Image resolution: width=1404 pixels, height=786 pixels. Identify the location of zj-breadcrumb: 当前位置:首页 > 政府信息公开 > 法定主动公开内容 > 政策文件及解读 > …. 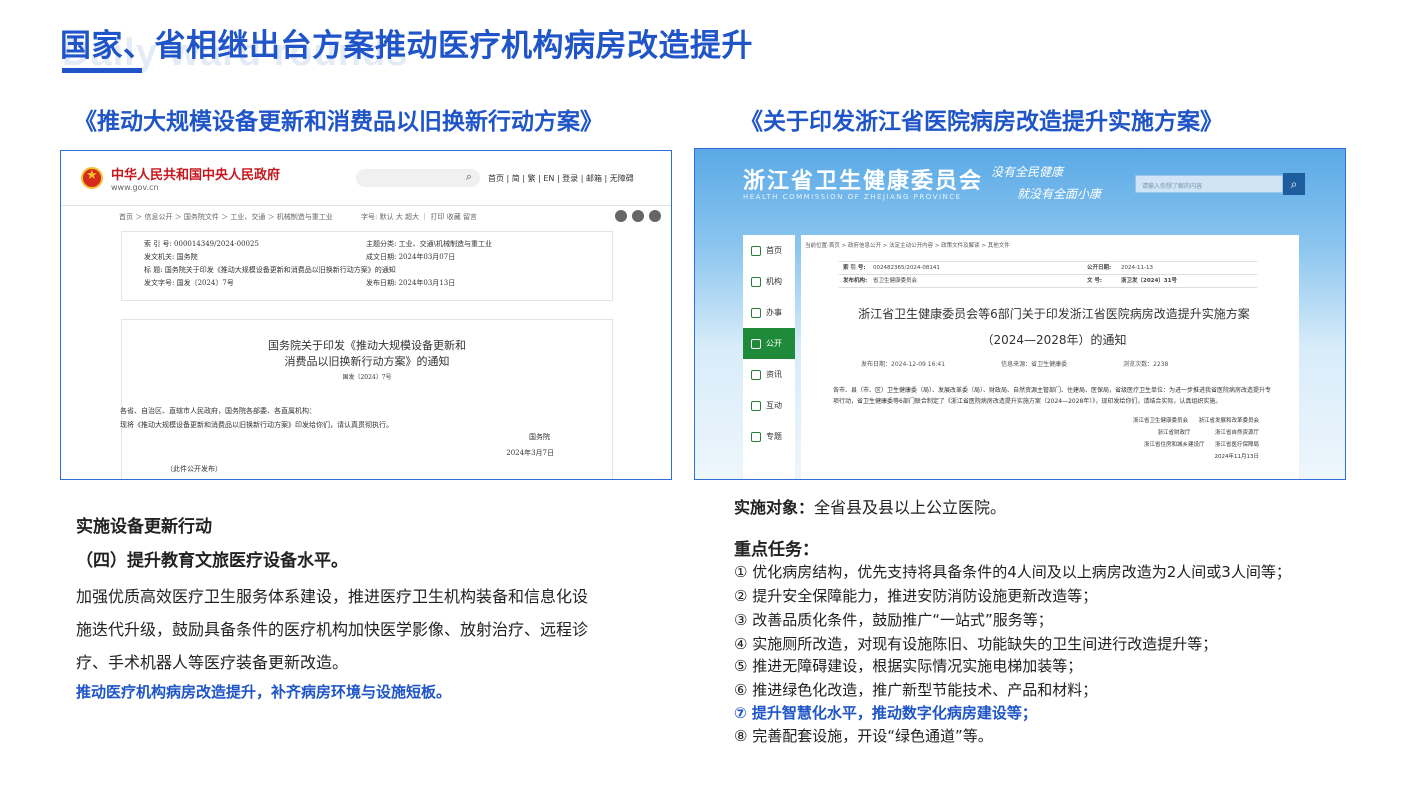
(1050, 242).